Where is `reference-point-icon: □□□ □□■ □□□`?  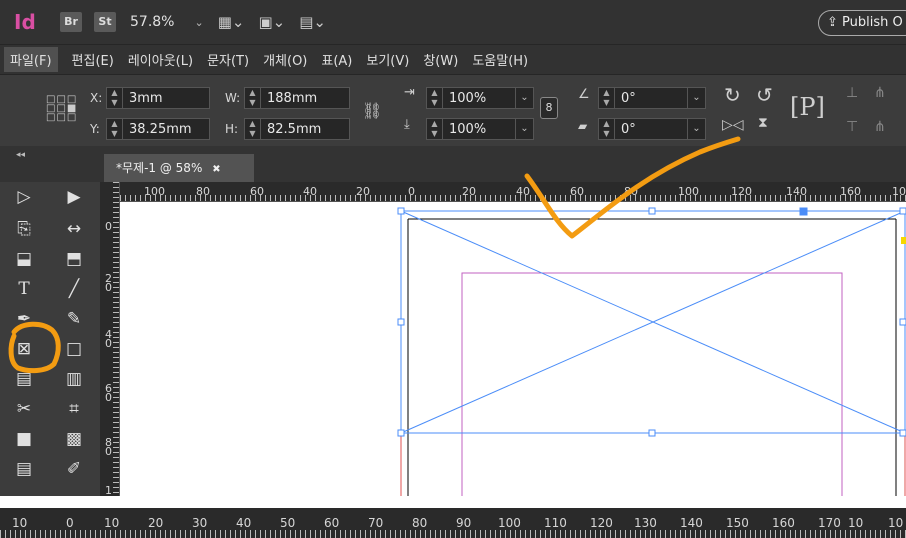
reference-point-icon: □□□ □□■ □□□ is located at coordinates (61, 109).